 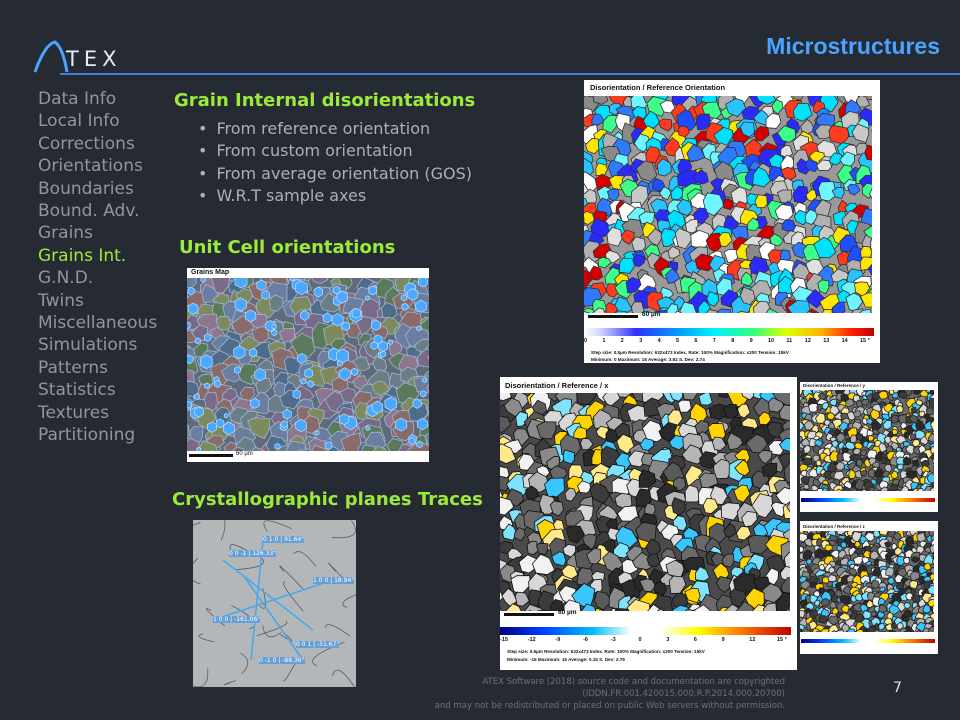 I want to click on sidebar-item: Orientations, so click(x=97, y=166).